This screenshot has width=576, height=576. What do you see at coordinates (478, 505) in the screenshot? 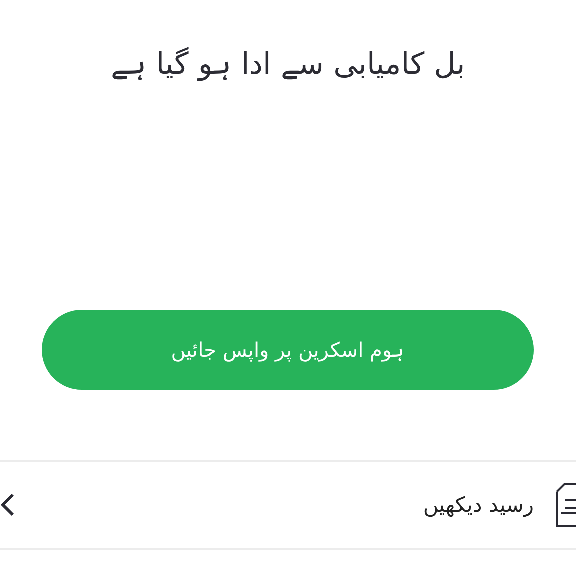
I see `view-receipt-label: رسید دیکھیں` at bounding box center [478, 505].